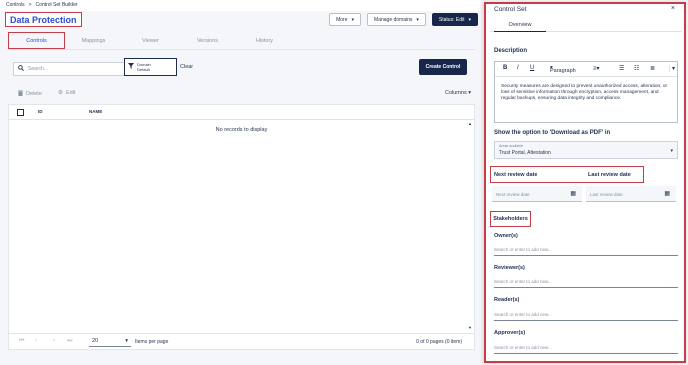 The height and width of the screenshot is (365, 688). Describe the element at coordinates (20, 94) in the screenshot. I see `trash-icon` at that location.